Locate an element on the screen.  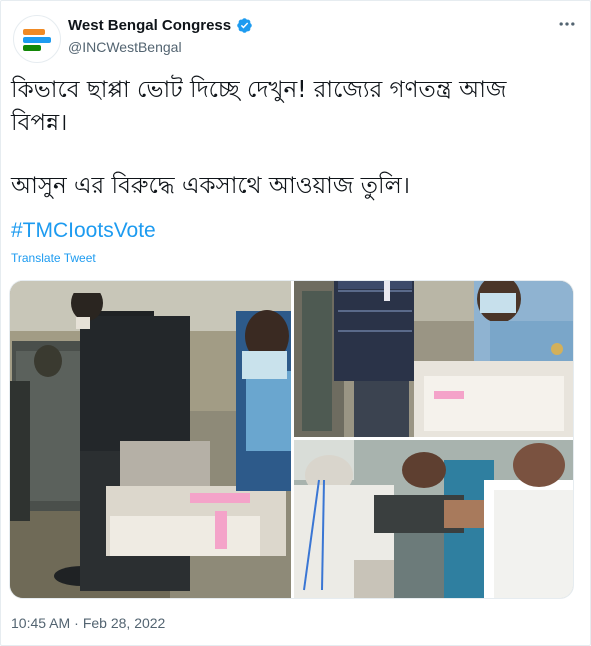
author-handle: @INCWestBengal is located at coordinates (125, 47).